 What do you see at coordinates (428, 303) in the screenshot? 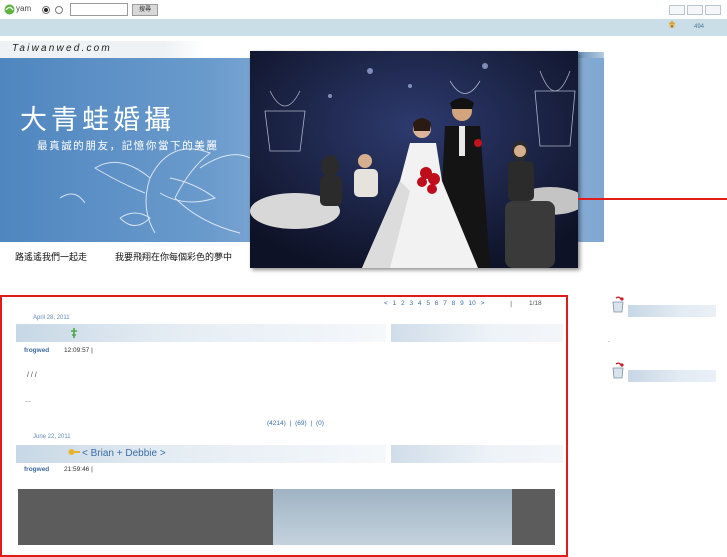
I see `page-link-5: 5` at bounding box center [428, 303].